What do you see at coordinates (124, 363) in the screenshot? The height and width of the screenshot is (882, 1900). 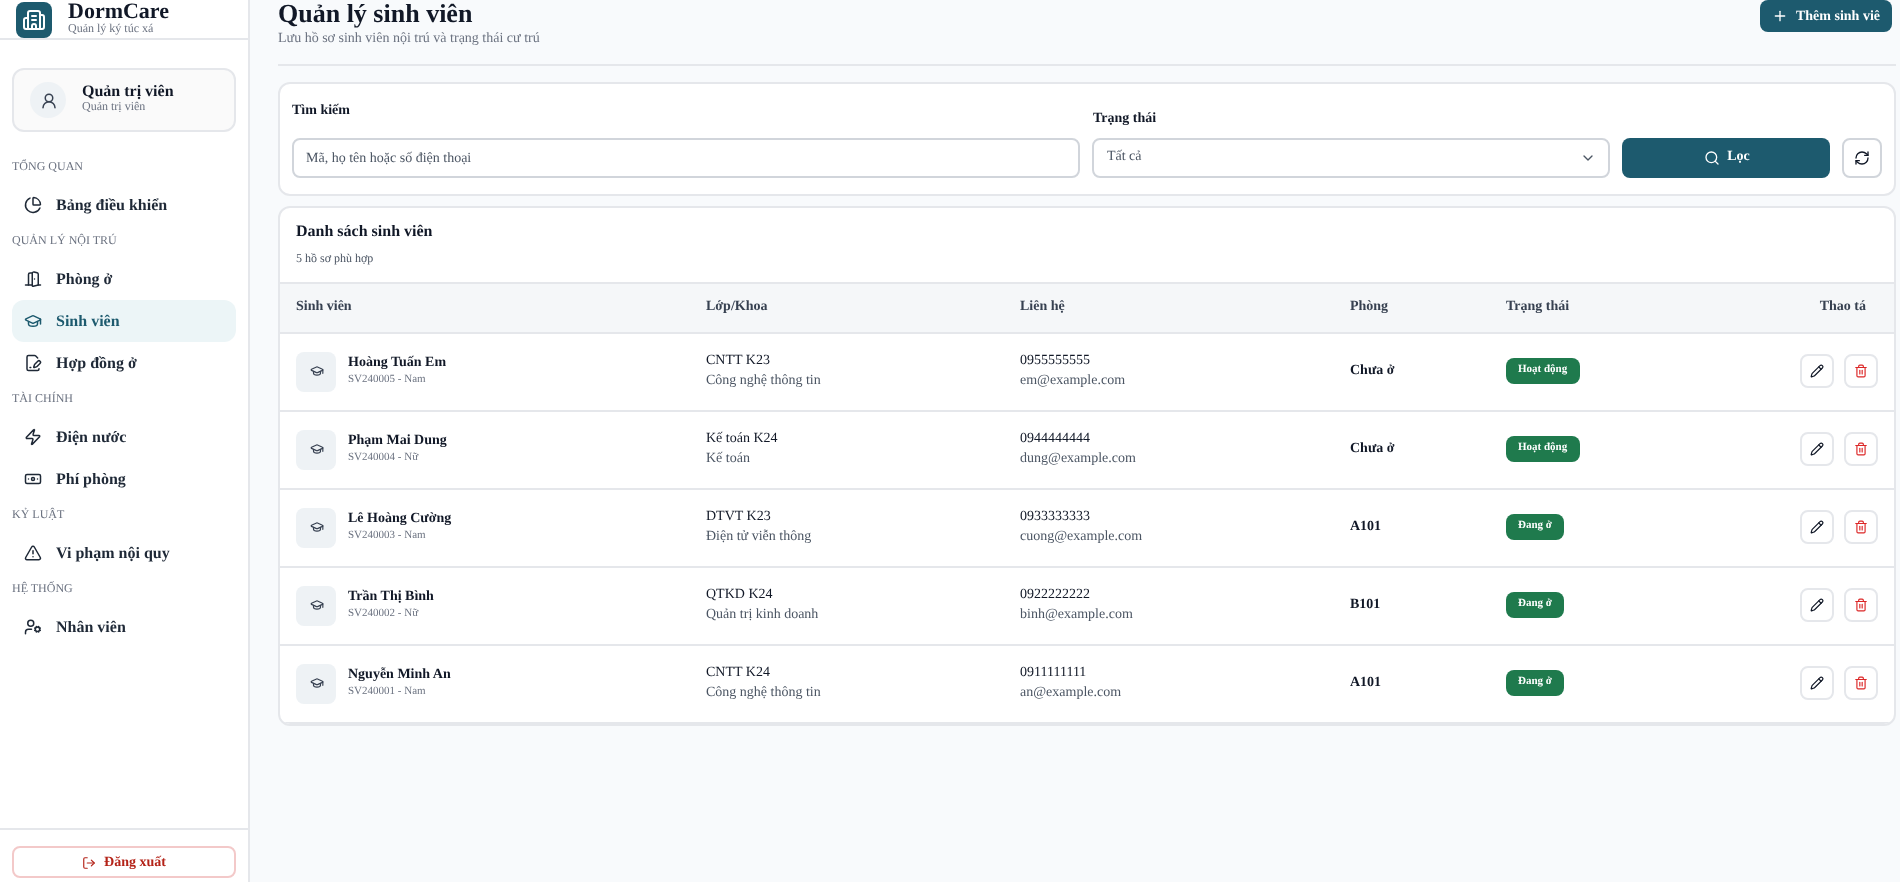 I see `nav-item: Hợp đồng ở` at bounding box center [124, 363].